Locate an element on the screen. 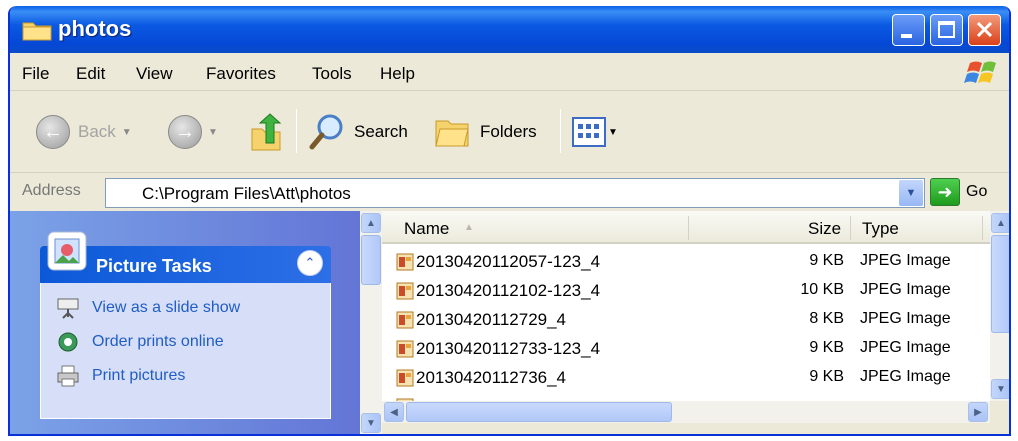  back-arrow-icon: ← is located at coordinates (53, 132).